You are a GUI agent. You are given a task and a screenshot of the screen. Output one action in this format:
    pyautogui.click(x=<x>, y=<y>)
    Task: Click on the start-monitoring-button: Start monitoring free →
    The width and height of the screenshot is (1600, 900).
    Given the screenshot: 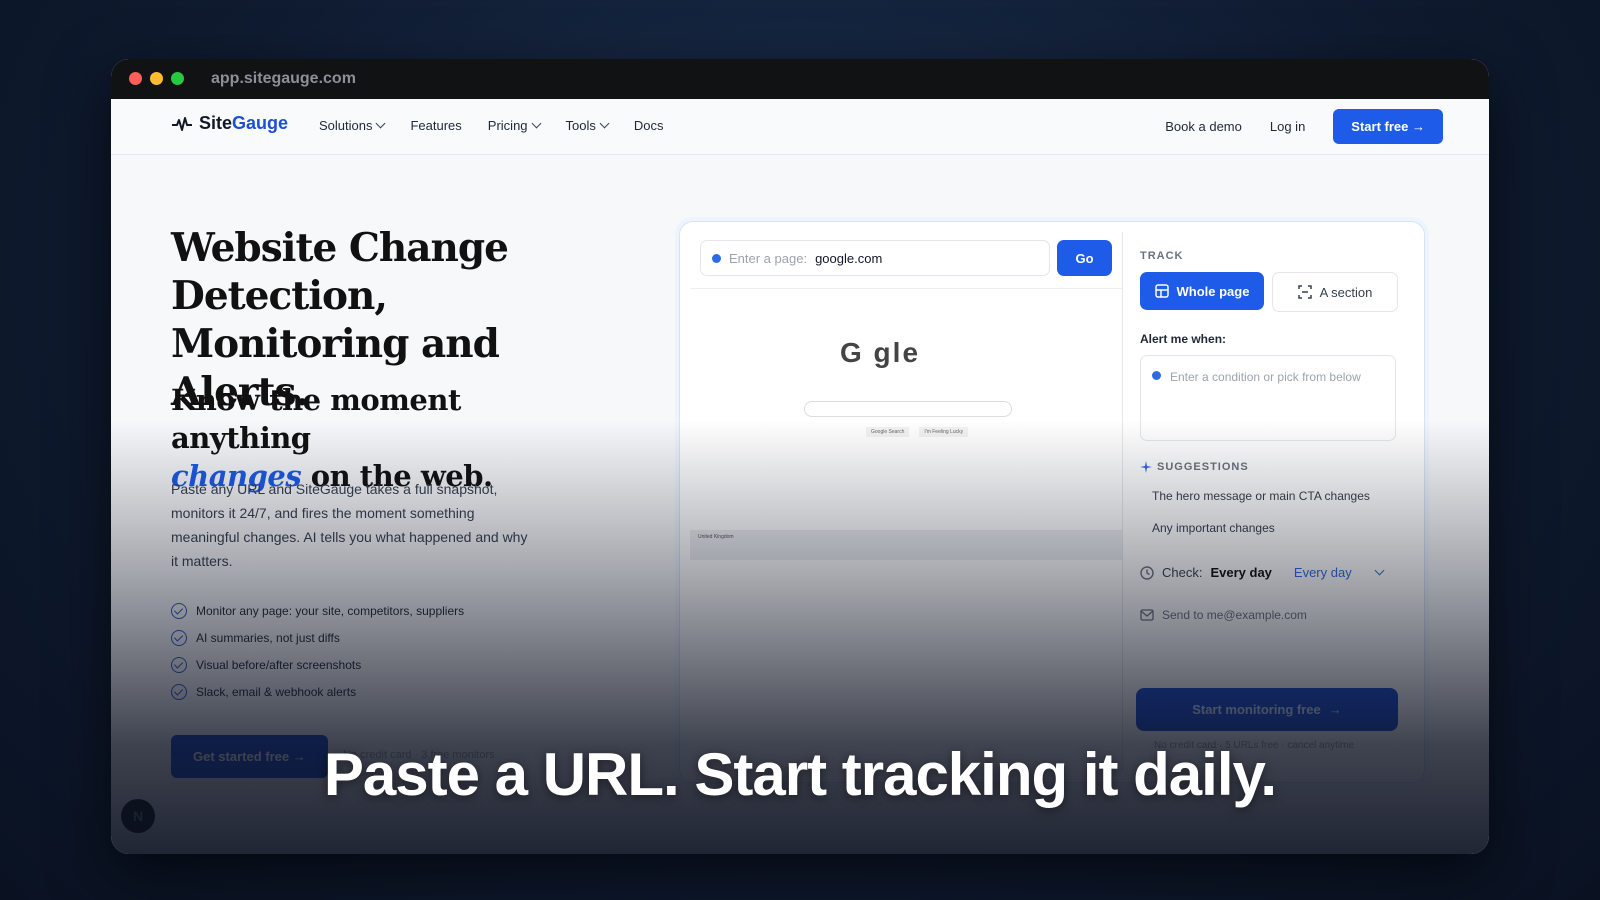 What is the action you would take?
    pyautogui.click(x=1267, y=709)
    